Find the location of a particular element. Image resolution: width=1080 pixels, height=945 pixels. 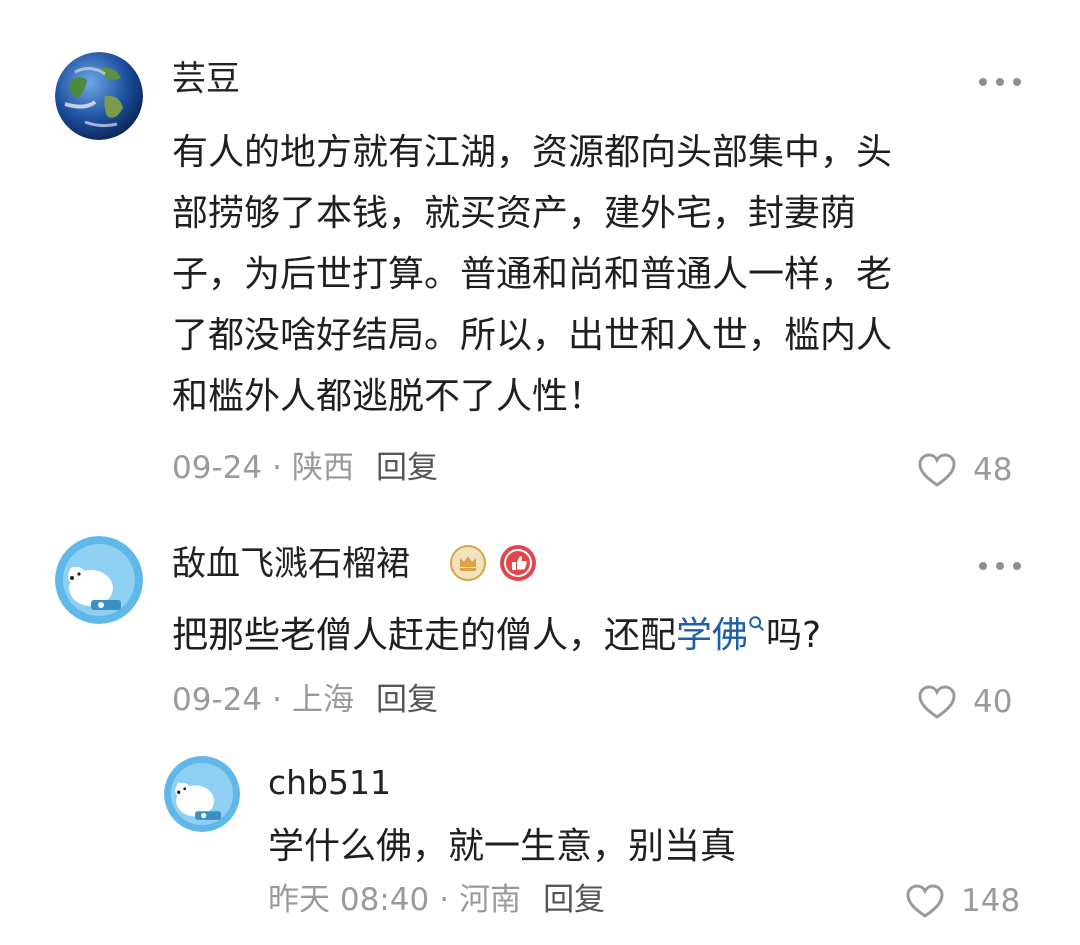

like-count: 148 is located at coordinates (991, 900).